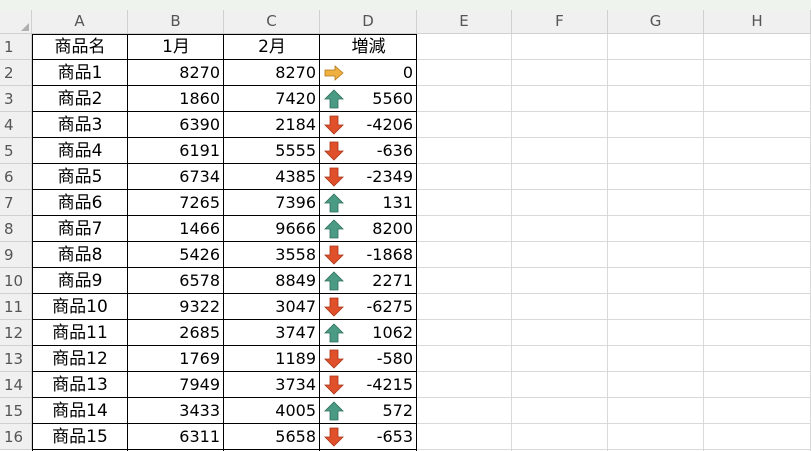  What do you see at coordinates (272, 411) in the screenshot?
I see `february-value-cell: 4005` at bounding box center [272, 411].